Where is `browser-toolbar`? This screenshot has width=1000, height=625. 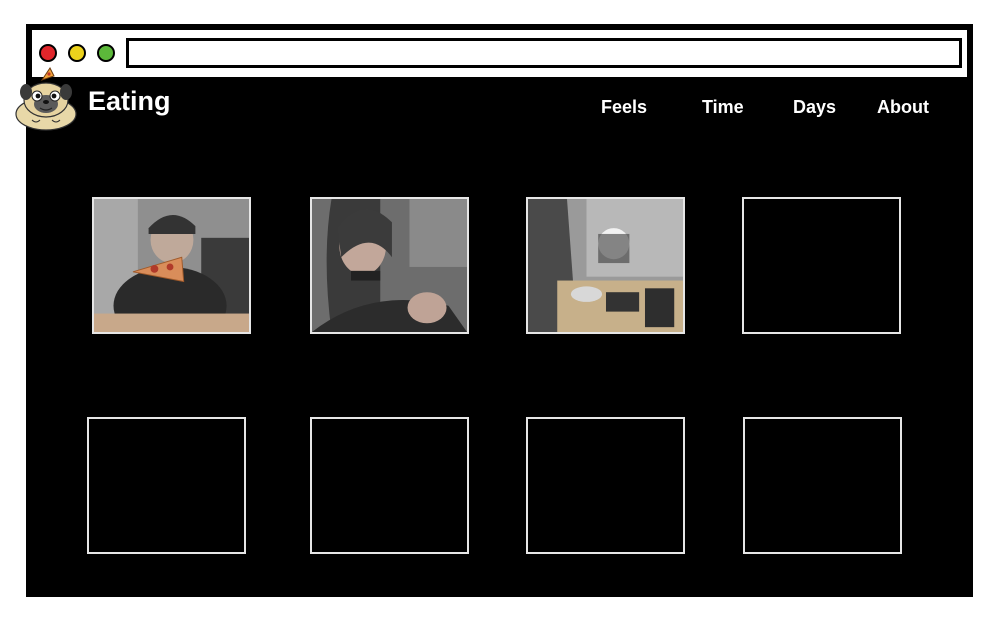 browser-toolbar is located at coordinates (499, 55).